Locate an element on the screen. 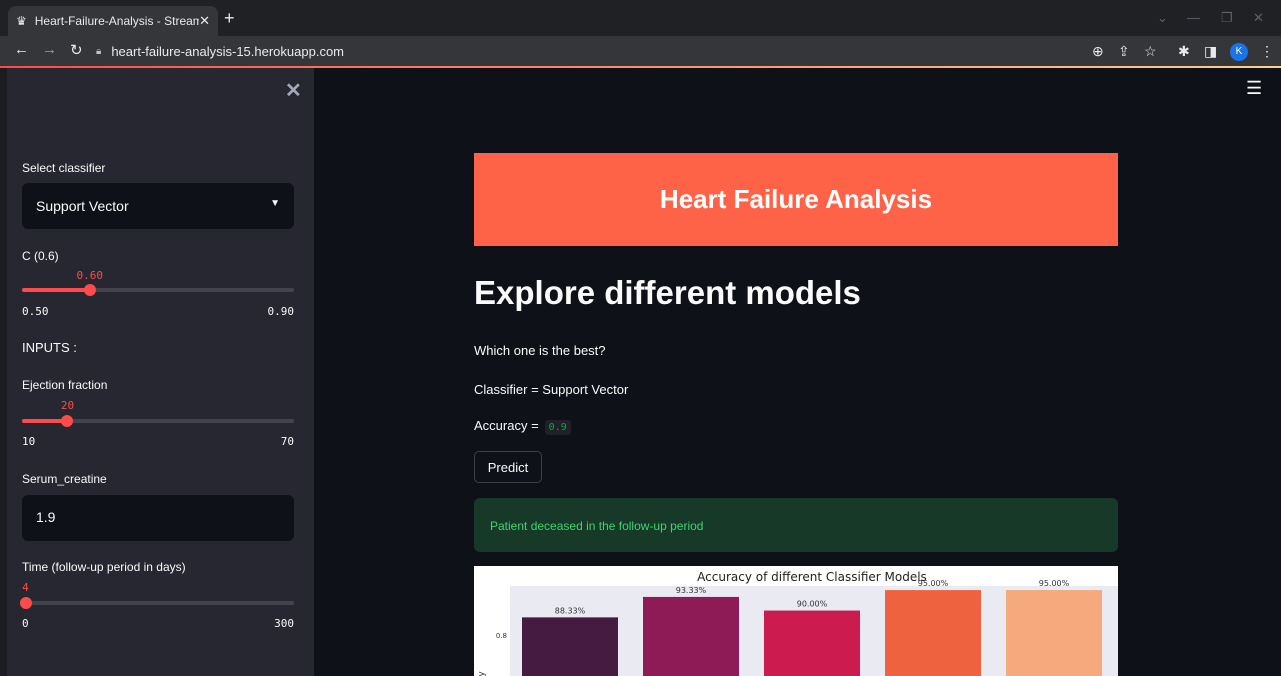 The image size is (1281, 676). banner-title: Heart Failure Analysis is located at coordinates (796, 199).